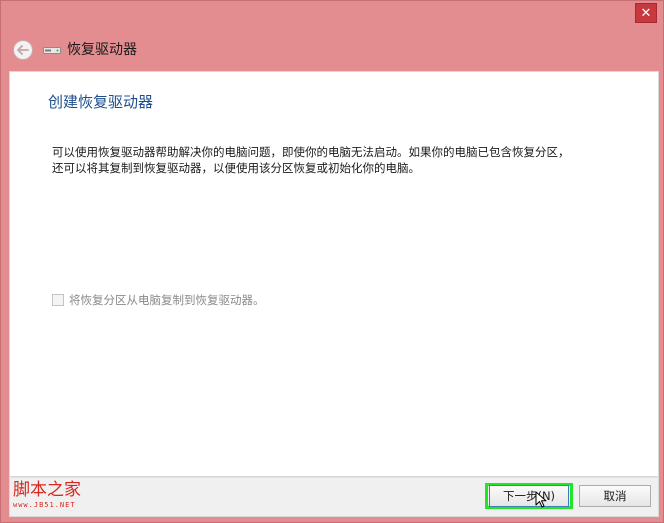  I want to click on copy-partition-option: 将恢复分区从电脑复制到恢复驱动器。, so click(158, 300).